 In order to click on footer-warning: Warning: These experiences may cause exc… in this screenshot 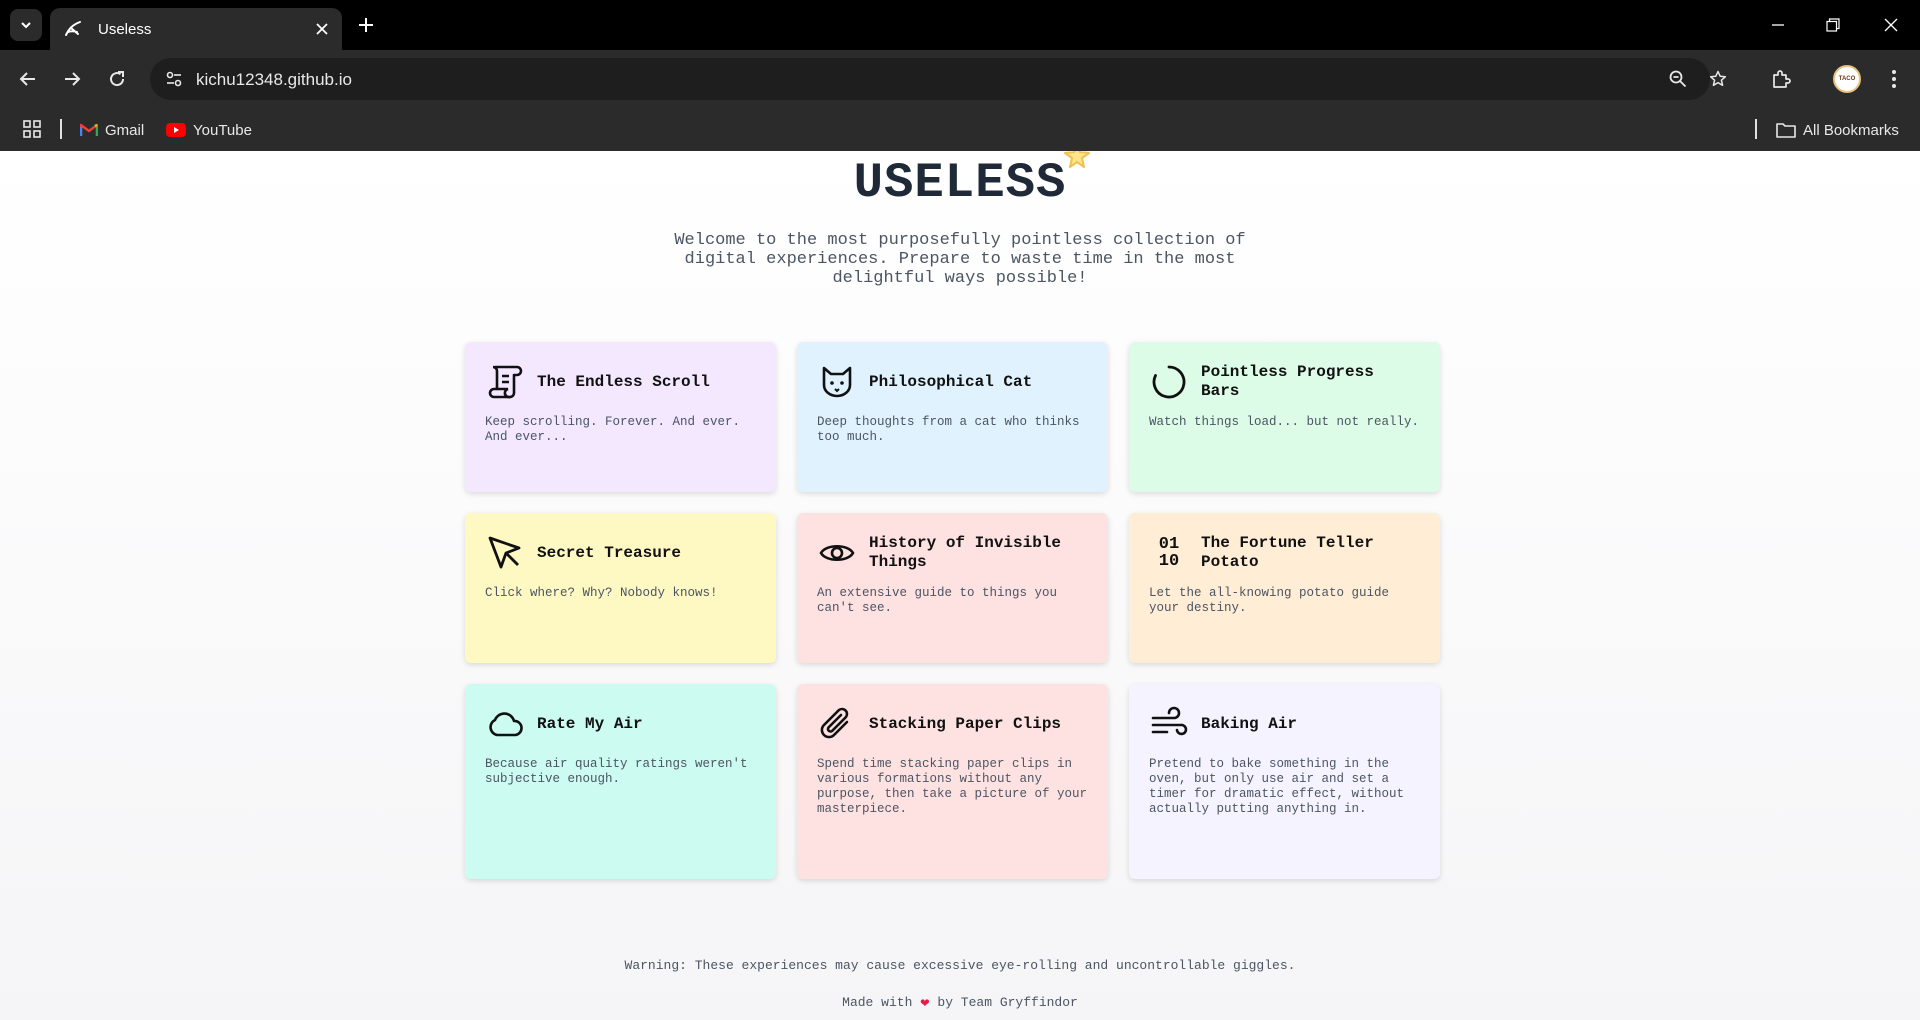, I will do `click(960, 965)`.